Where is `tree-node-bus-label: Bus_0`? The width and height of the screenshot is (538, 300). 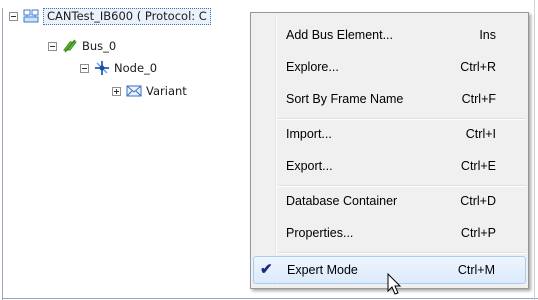 tree-node-bus-label: Bus_0 is located at coordinates (99, 46).